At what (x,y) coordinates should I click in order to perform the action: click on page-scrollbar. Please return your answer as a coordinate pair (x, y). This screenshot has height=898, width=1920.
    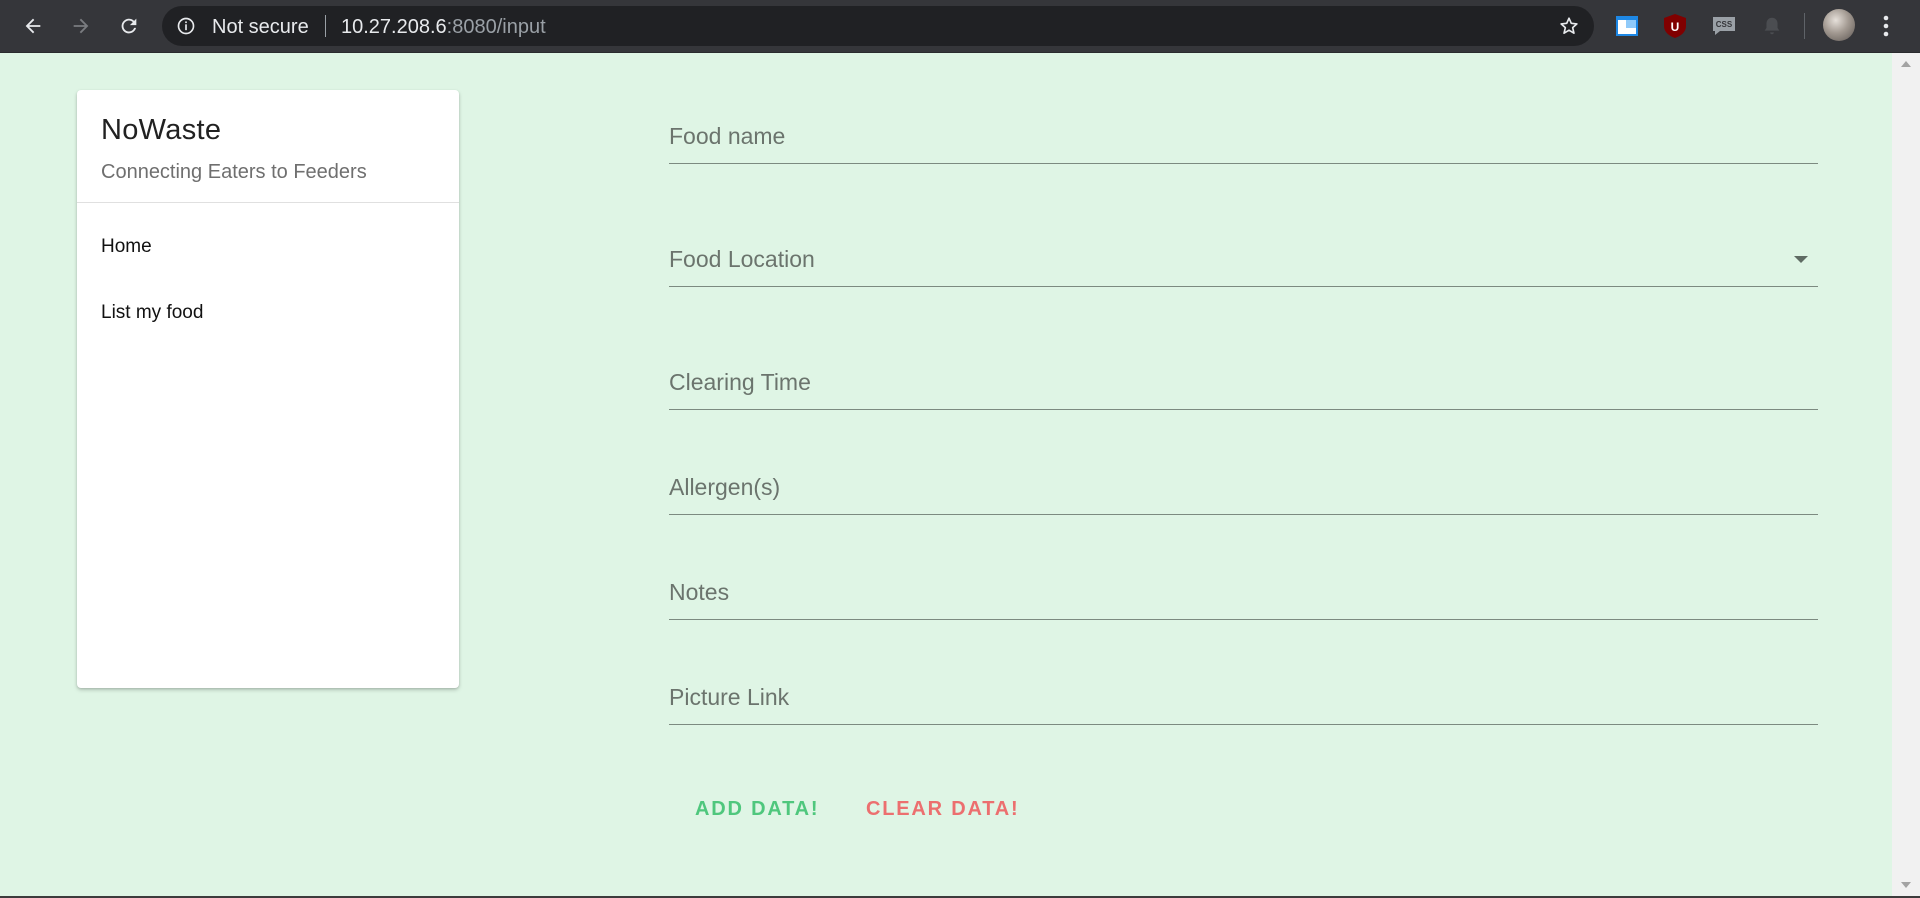
    Looking at the image, I should click on (1906, 474).